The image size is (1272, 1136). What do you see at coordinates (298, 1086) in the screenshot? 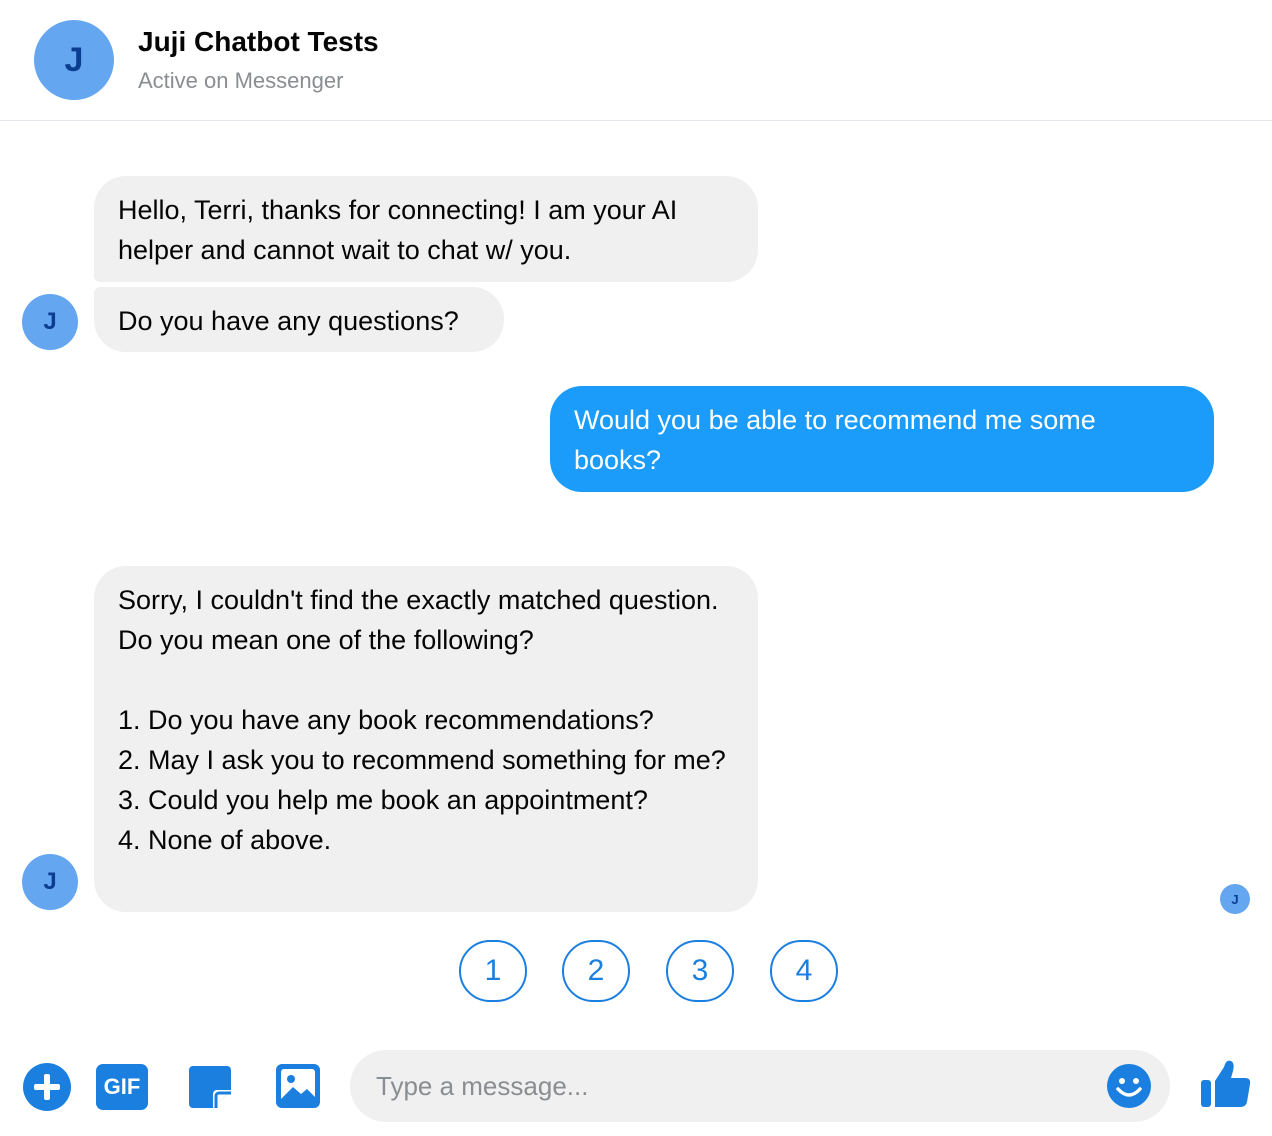
I see `image-icon` at bounding box center [298, 1086].